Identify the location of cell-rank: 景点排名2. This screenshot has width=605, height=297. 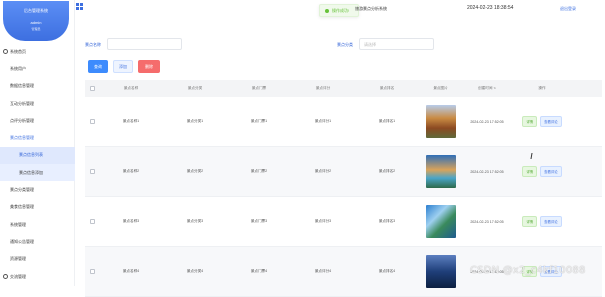
(387, 171).